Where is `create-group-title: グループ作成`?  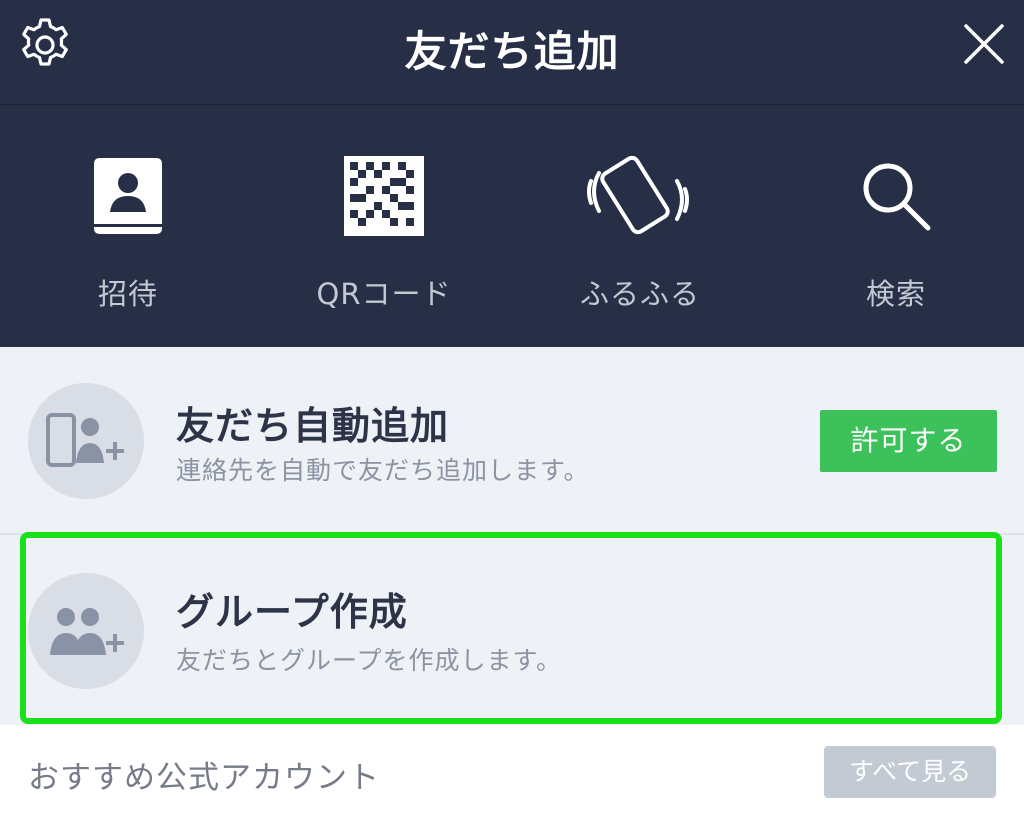 create-group-title: グループ作成 is located at coordinates (292, 612).